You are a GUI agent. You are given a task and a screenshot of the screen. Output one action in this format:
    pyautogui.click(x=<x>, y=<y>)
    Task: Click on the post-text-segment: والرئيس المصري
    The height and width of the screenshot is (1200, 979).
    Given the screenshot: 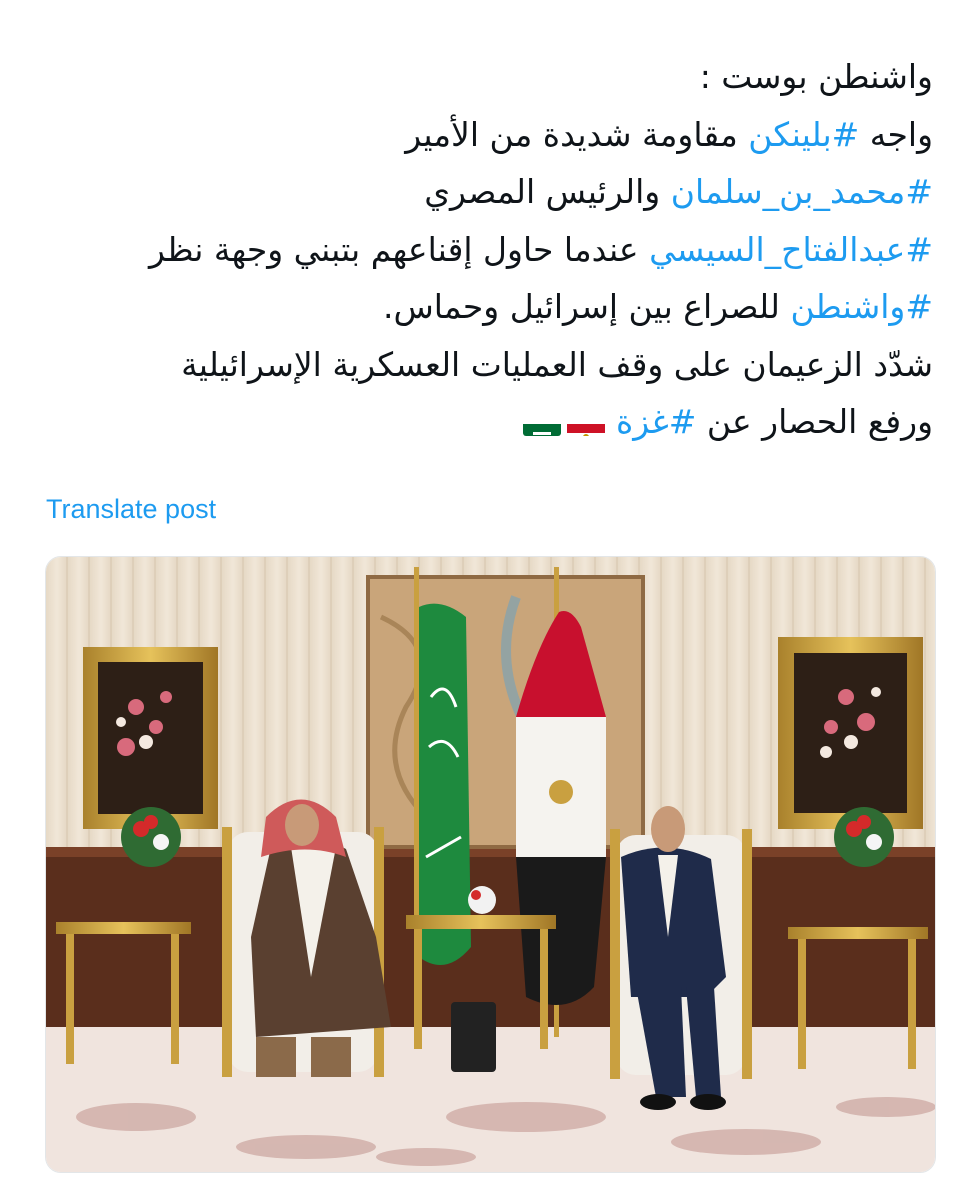 What is the action you would take?
    pyautogui.click(x=547, y=191)
    